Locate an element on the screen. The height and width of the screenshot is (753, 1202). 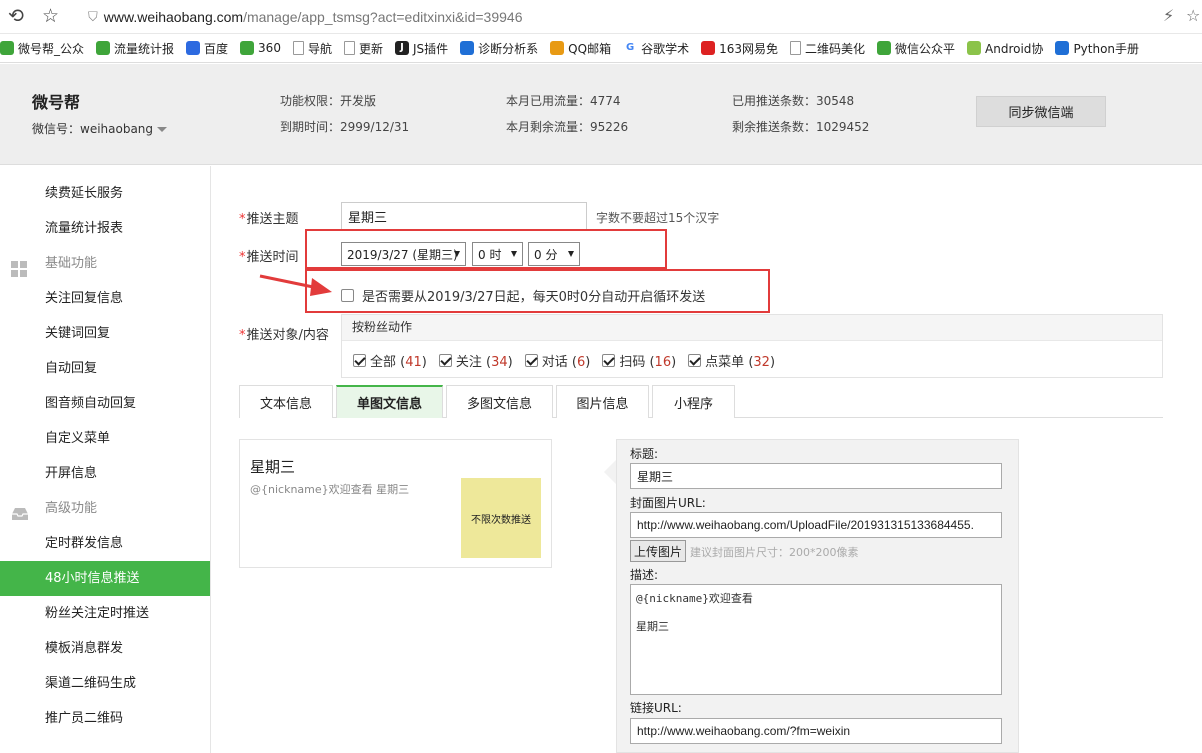
title-input: 星期三 is located at coordinates (816, 476).